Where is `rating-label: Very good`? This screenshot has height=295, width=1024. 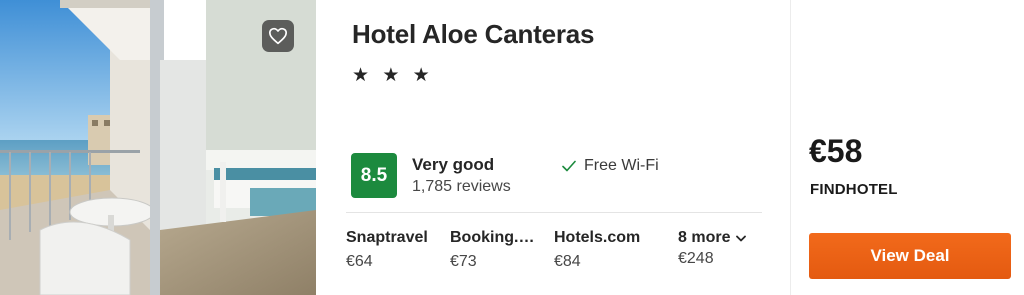 rating-label: Very good is located at coordinates (453, 164).